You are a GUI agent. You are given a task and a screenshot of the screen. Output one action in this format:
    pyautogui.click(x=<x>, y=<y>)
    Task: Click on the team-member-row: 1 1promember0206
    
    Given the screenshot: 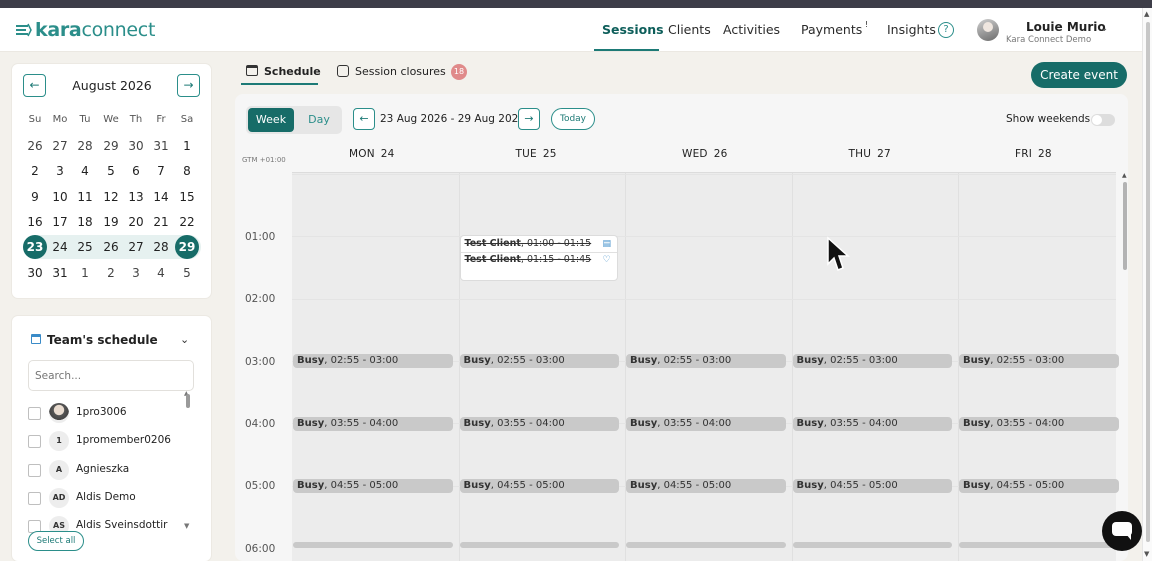 What is the action you would take?
    pyautogui.click(x=113, y=441)
    